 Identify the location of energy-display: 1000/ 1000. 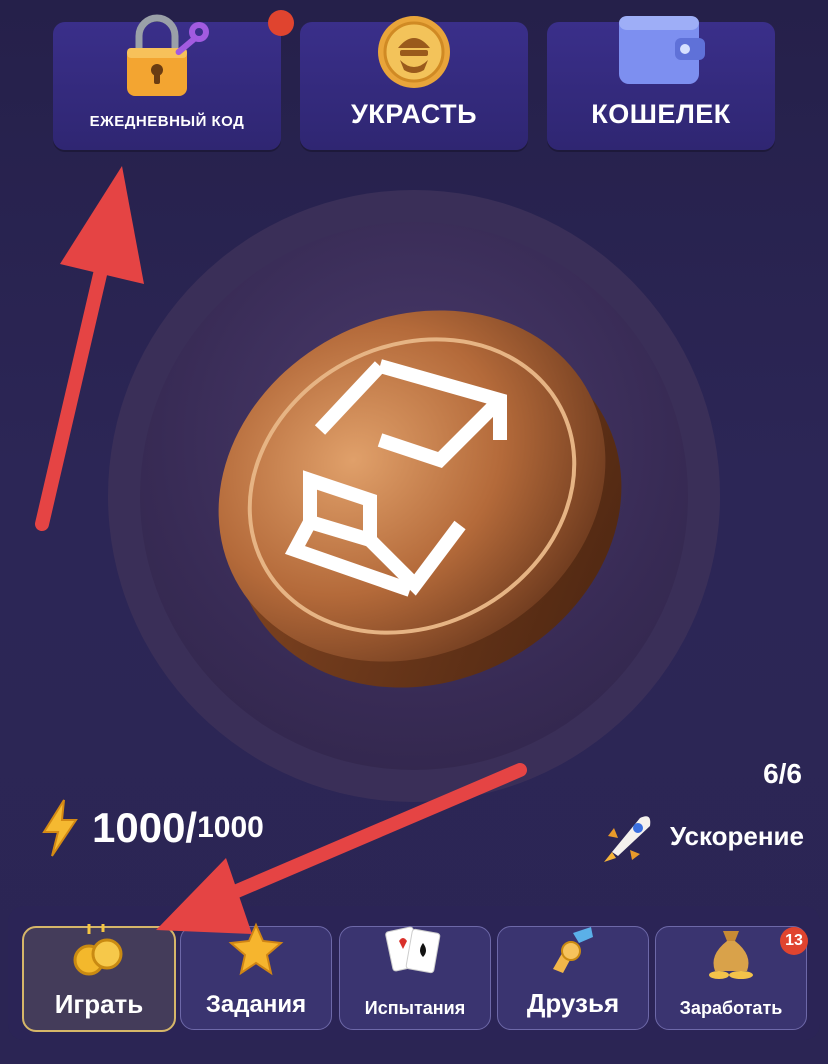
(152, 828).